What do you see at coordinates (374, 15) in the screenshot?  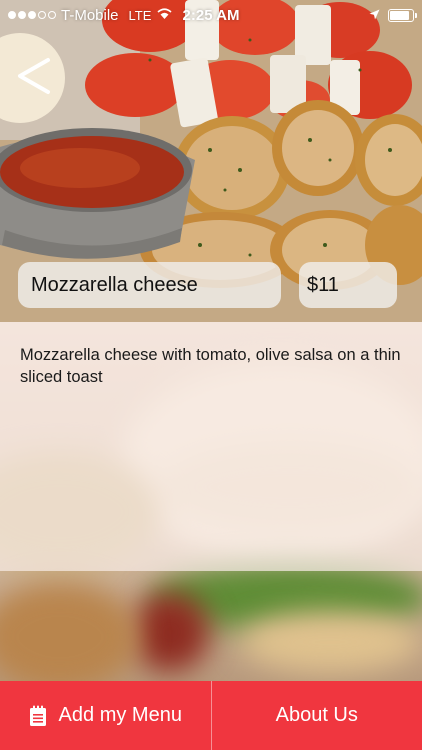 I see `location-arrow-icon` at bounding box center [374, 15].